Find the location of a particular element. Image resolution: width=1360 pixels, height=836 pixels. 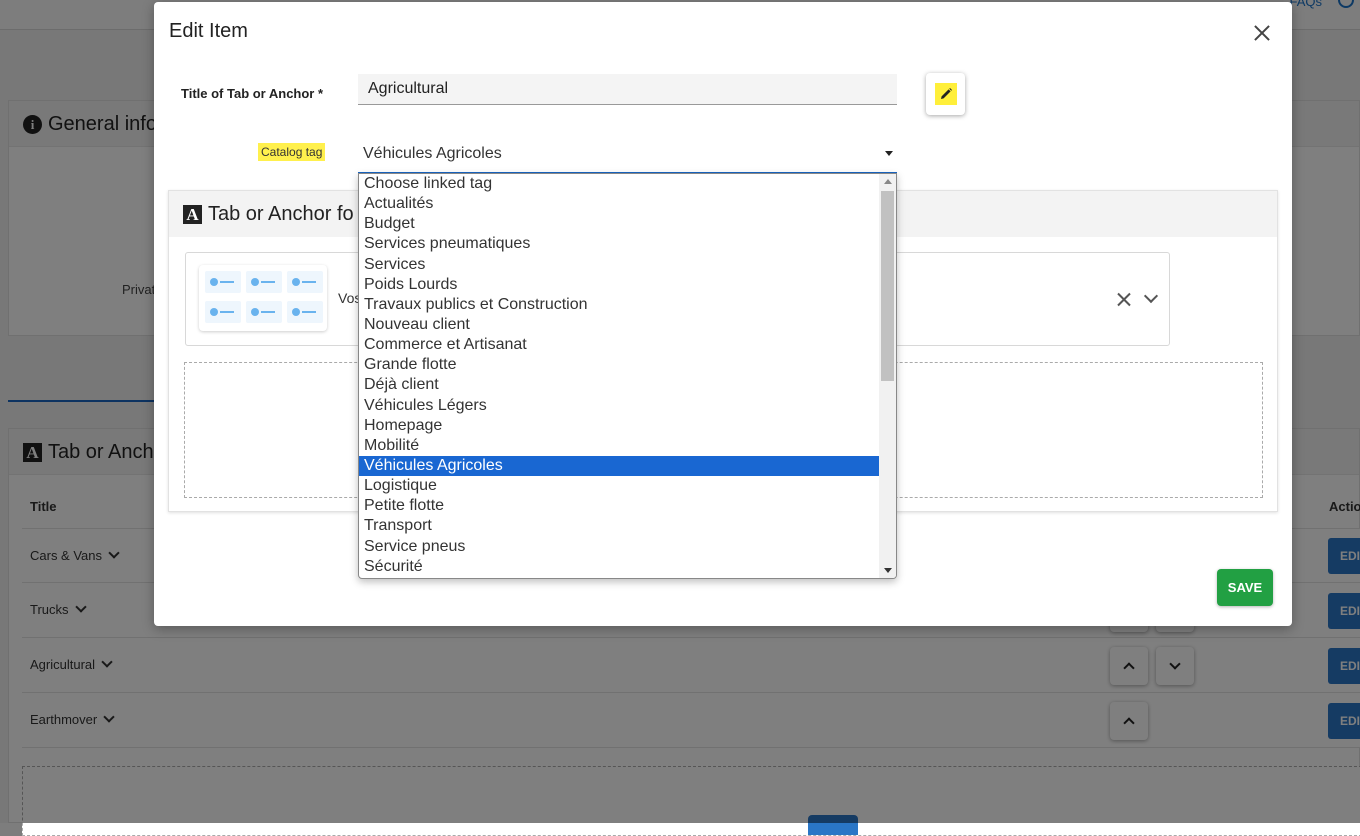

dropdown-option: Travaux publics et Construction is located at coordinates (619, 305).